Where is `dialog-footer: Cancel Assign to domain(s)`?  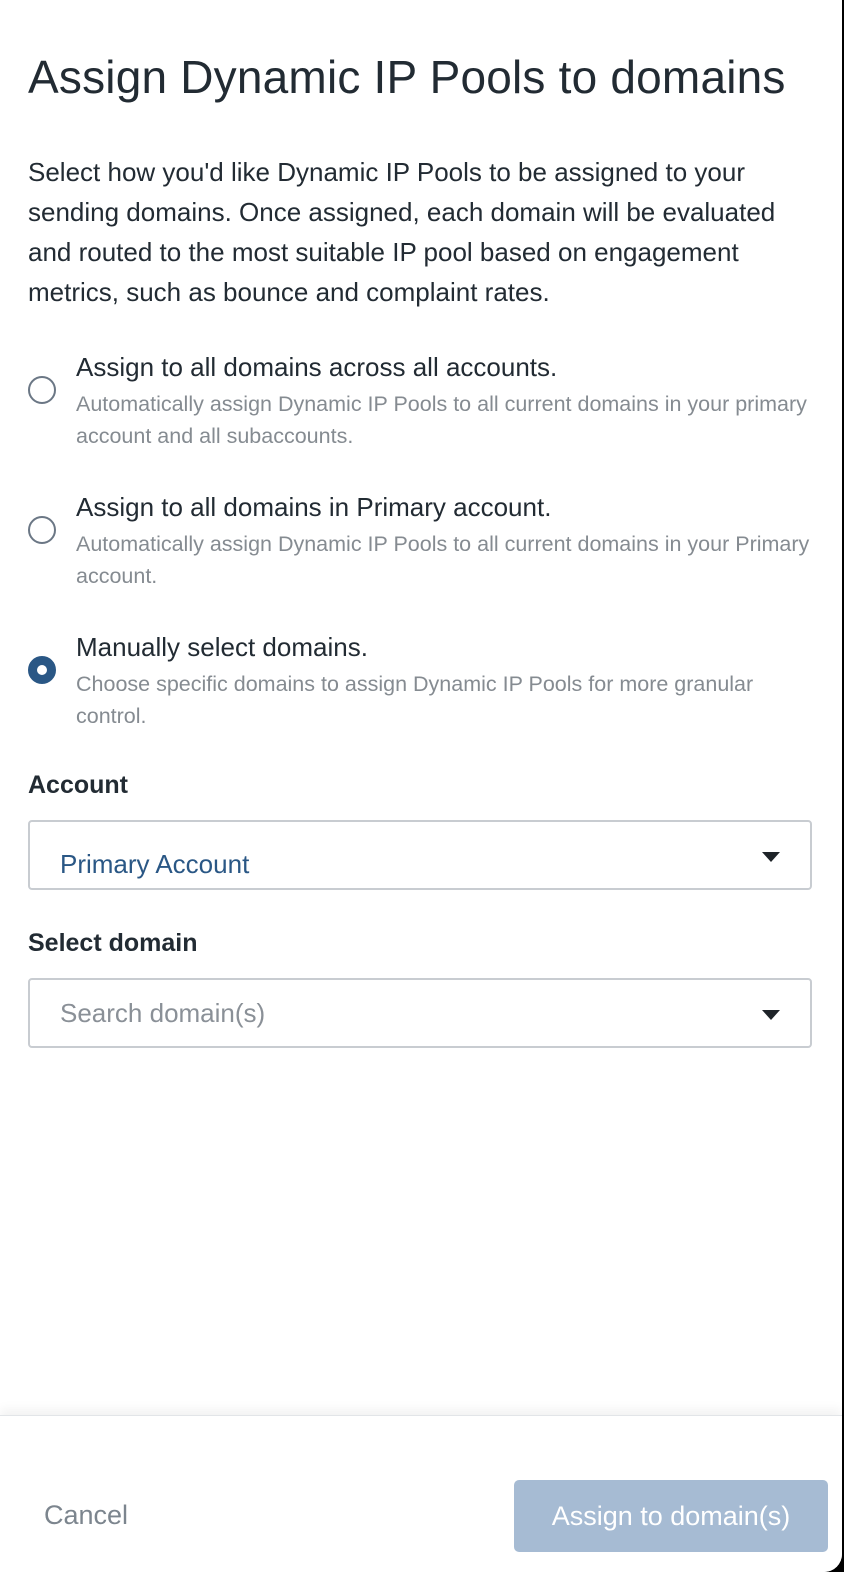
dialog-footer: Cancel Assign to domain(s) is located at coordinates (421, 1493).